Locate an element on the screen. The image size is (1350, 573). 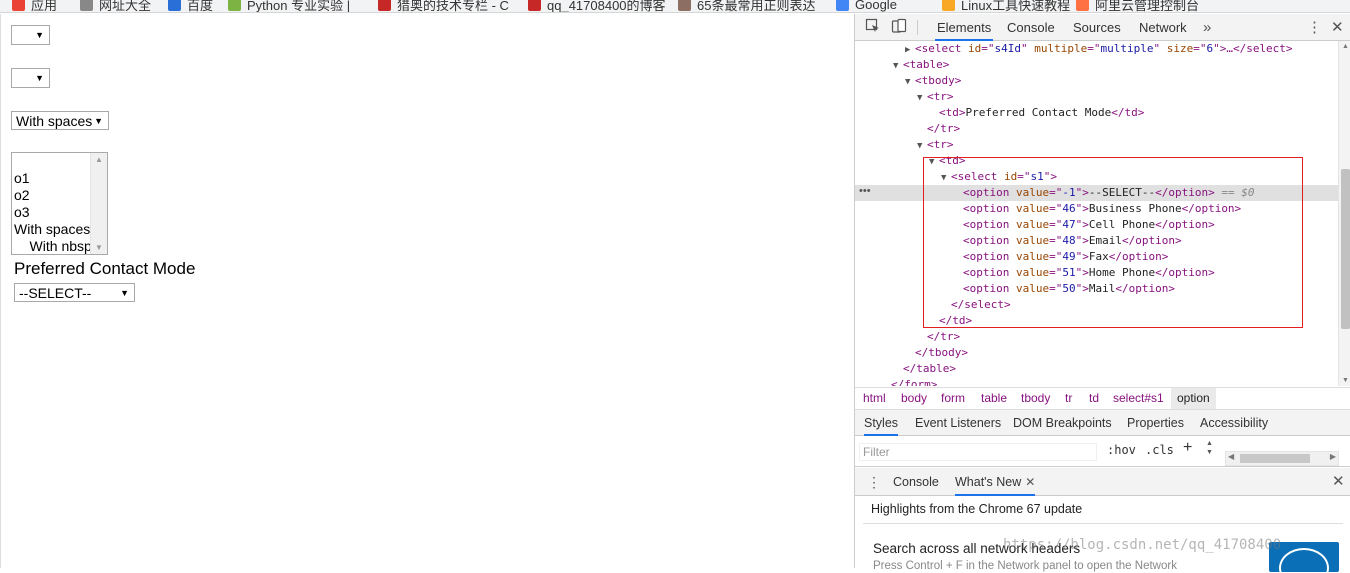
listbox-option: o1 is located at coordinates (22, 178).